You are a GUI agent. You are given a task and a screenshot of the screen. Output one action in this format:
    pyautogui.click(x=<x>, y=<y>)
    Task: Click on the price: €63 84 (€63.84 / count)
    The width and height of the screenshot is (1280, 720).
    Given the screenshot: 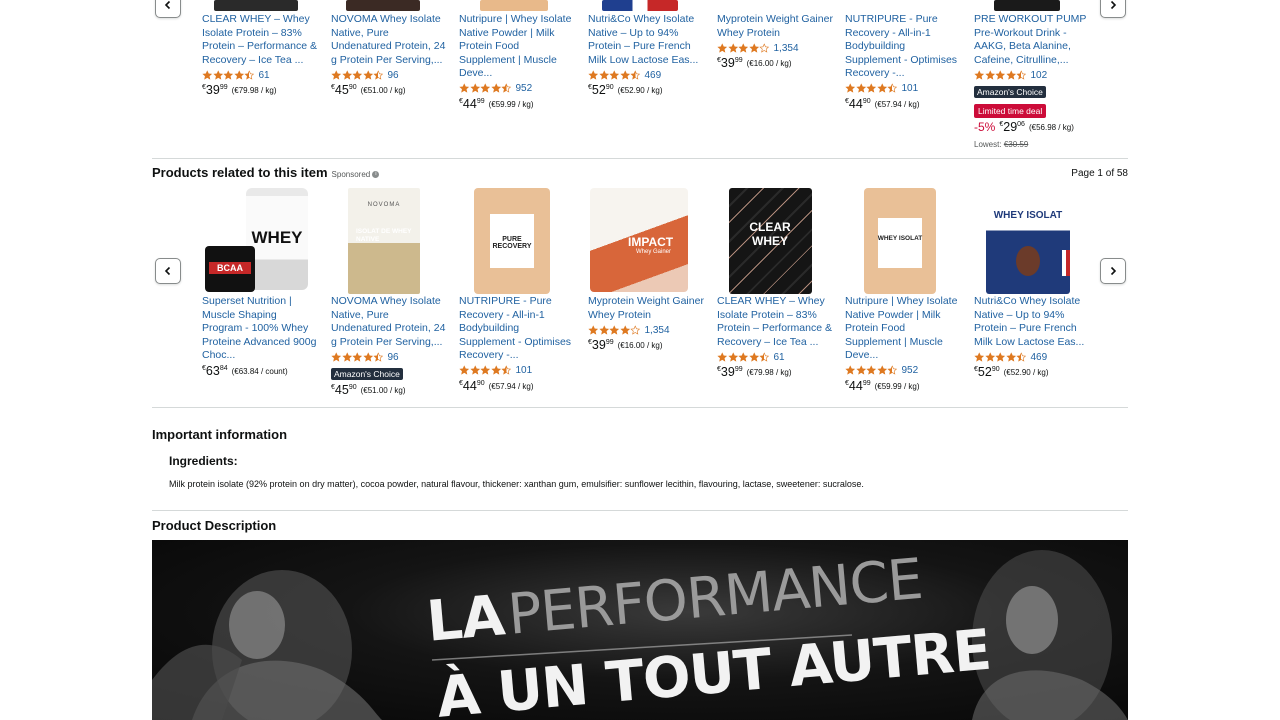 What is the action you would take?
    pyautogui.click(x=260, y=372)
    